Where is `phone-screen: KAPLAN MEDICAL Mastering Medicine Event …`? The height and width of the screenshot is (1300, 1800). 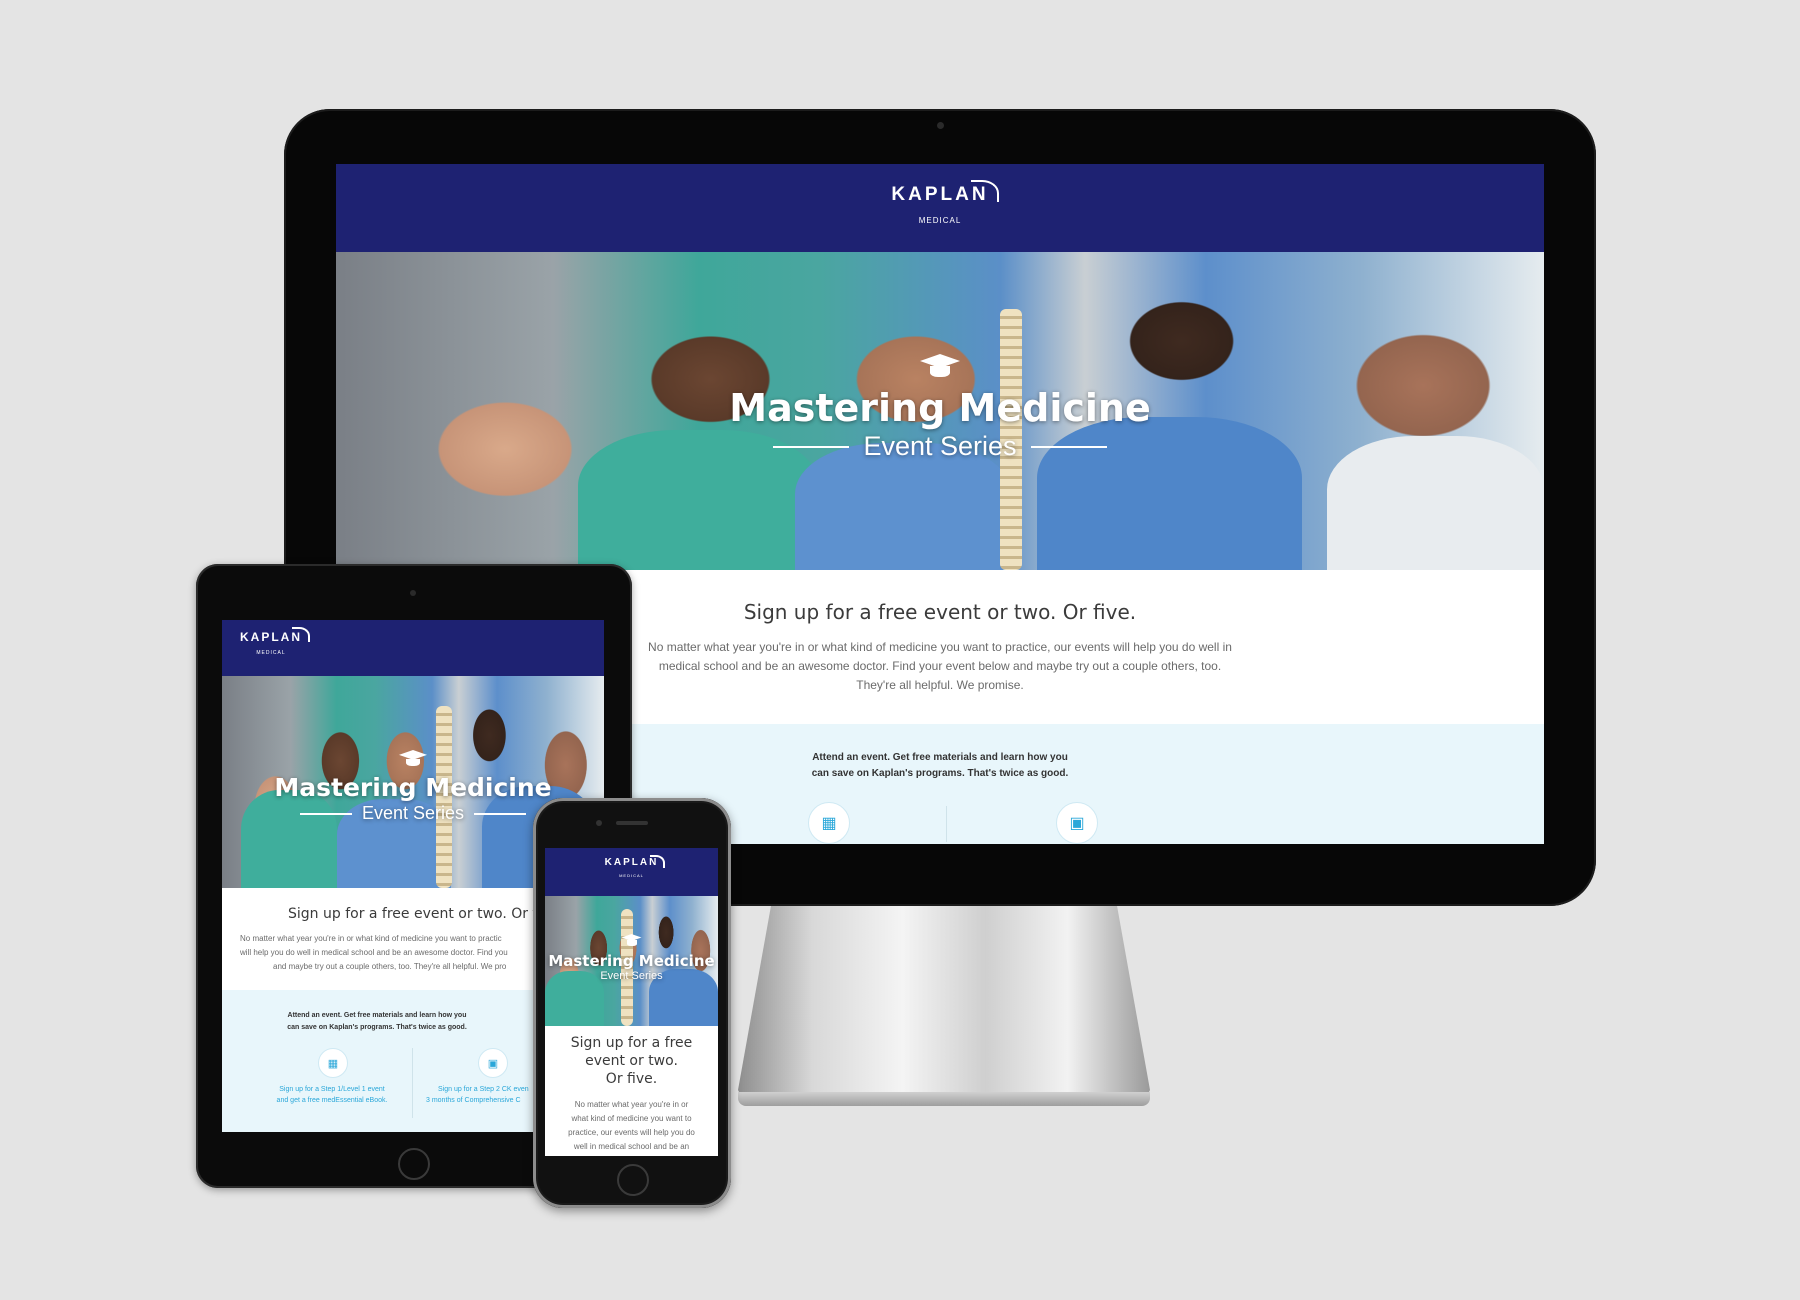 phone-screen: KAPLAN MEDICAL Mastering Medicine Event … is located at coordinates (631, 1002).